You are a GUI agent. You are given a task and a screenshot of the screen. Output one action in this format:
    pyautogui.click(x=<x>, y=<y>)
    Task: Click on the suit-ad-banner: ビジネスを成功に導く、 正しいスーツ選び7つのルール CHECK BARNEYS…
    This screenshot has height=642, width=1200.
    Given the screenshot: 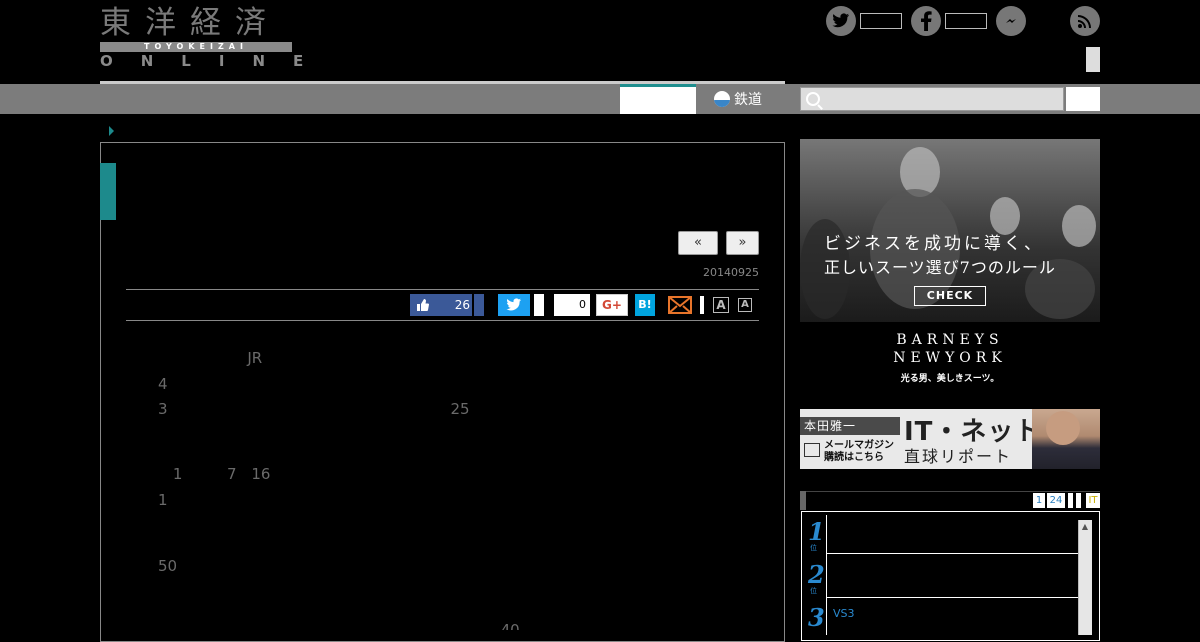 What is the action you would take?
    pyautogui.click(x=950, y=264)
    